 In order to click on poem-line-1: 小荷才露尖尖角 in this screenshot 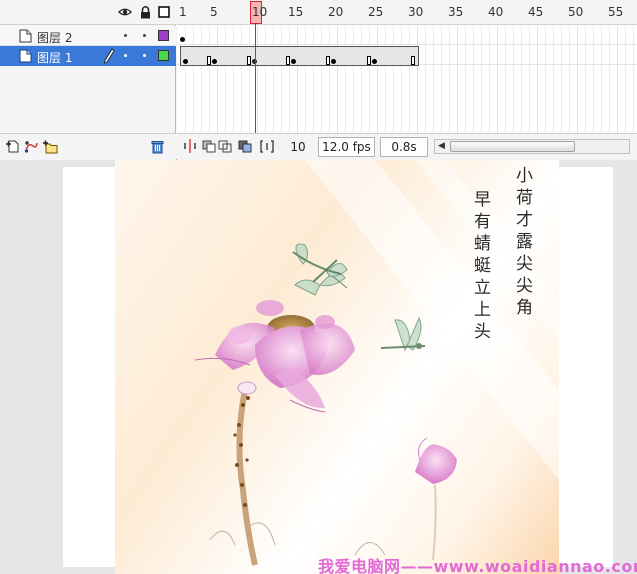, I will do `click(522, 243)`.